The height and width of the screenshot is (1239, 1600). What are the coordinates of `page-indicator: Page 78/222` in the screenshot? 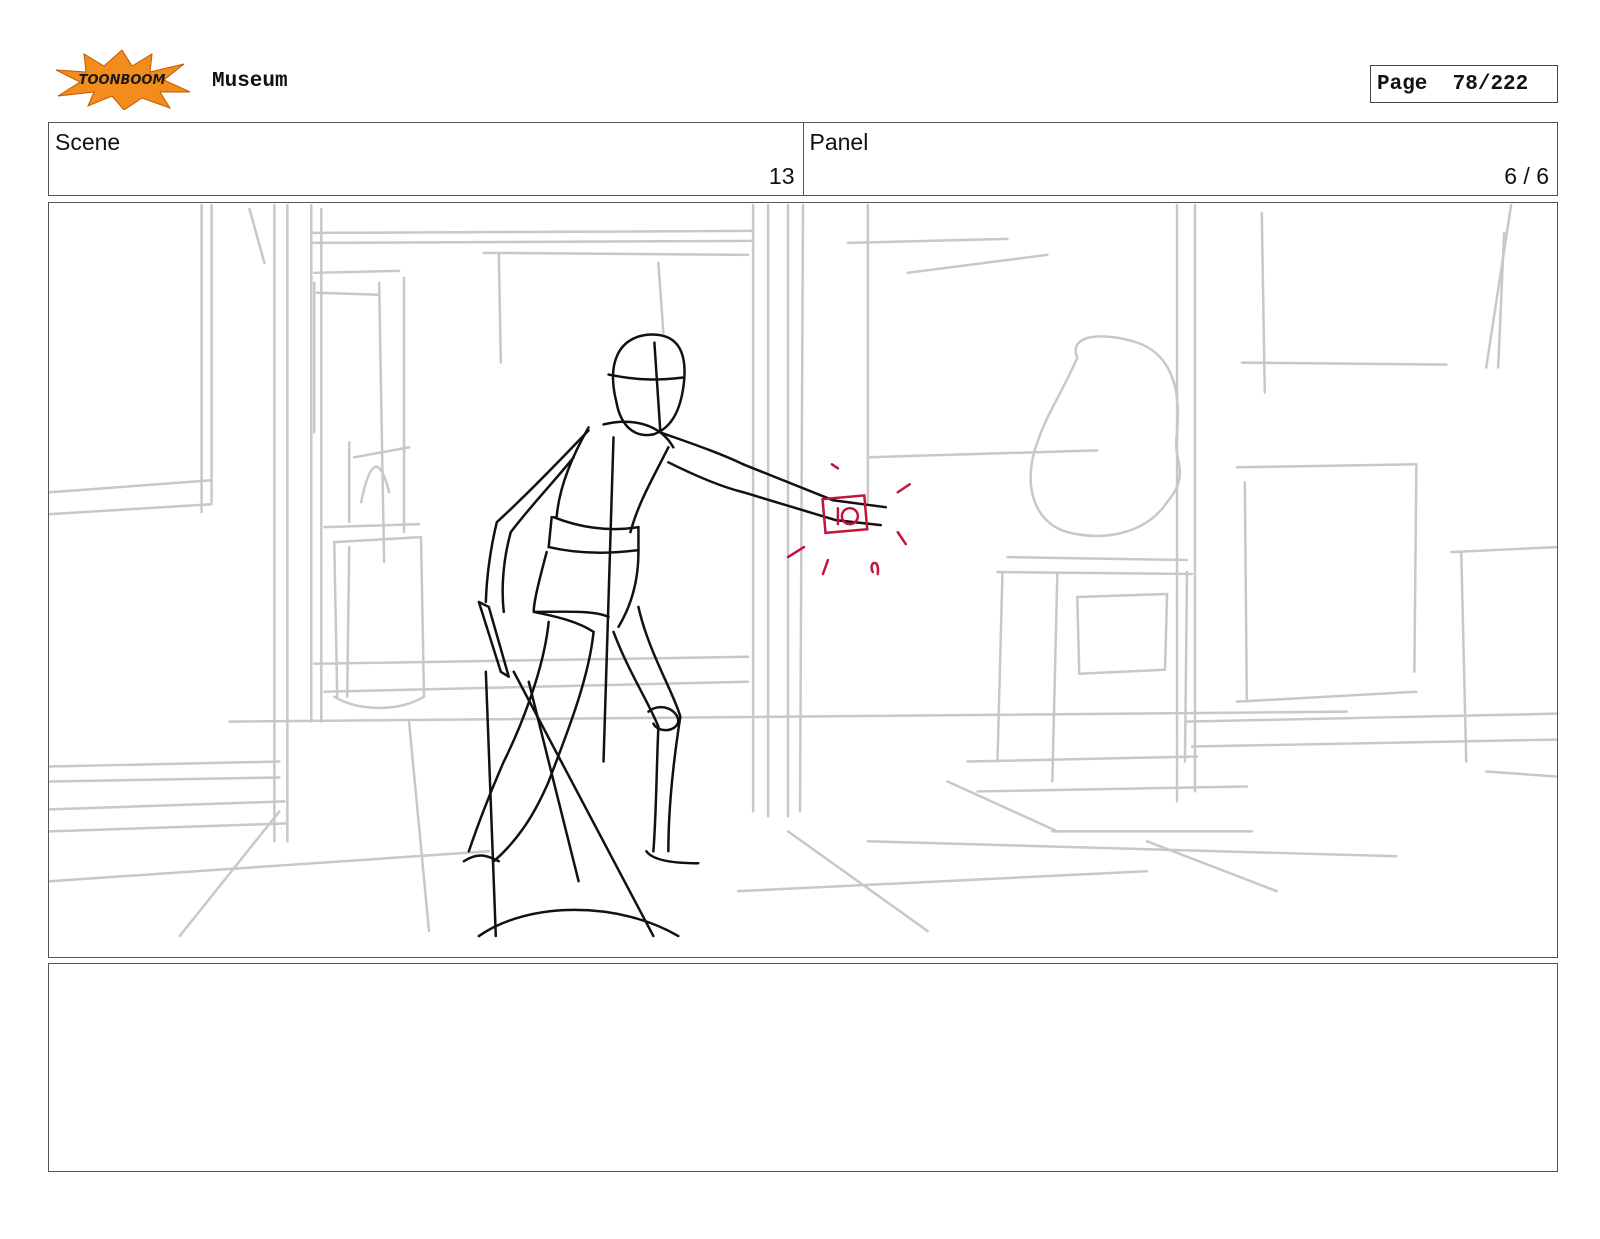 It's located at (1464, 84).